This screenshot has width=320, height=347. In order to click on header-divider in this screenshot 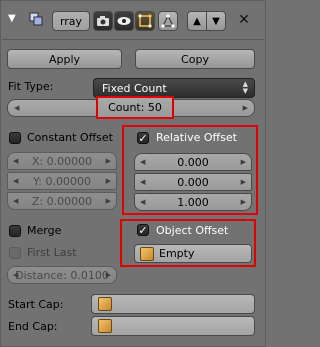, I will do `click(133, 39)`.